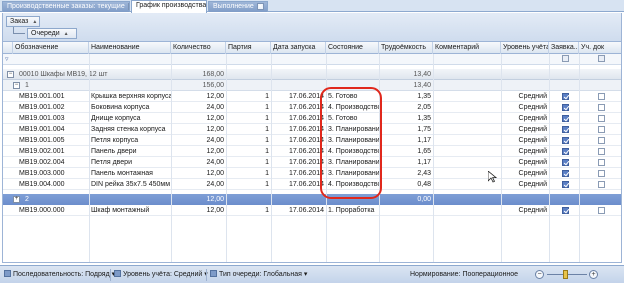 The height and width of the screenshot is (283, 624). Describe the element at coordinates (161, 275) in the screenshot. I see `level-selector: Уровень учёта: Средний ▾` at that location.